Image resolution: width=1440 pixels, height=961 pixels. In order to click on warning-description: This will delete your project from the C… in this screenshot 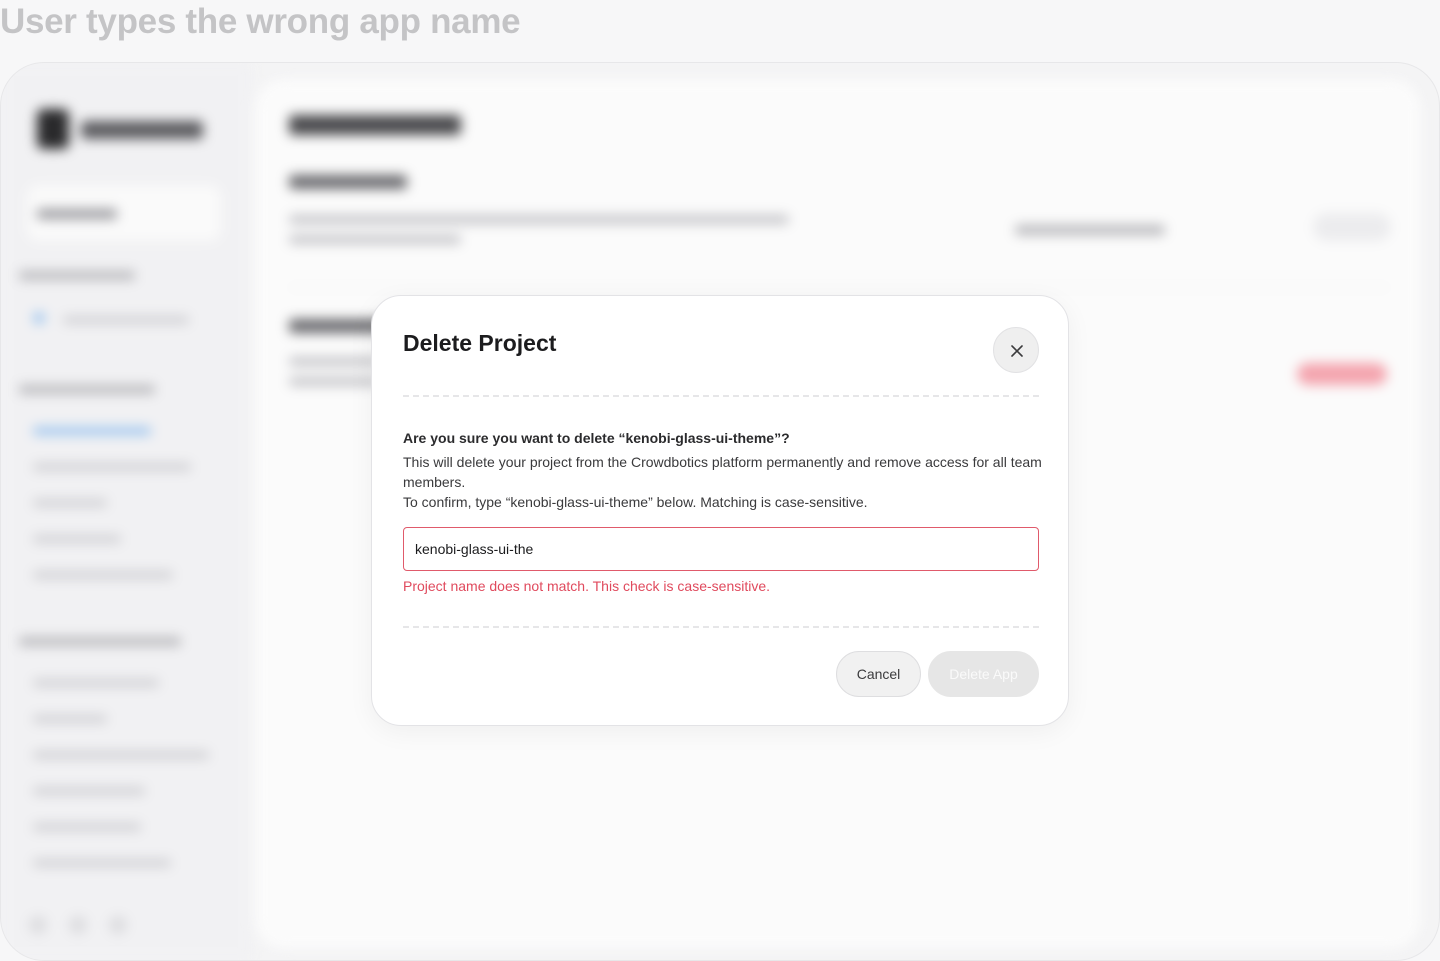, I will do `click(722, 472)`.